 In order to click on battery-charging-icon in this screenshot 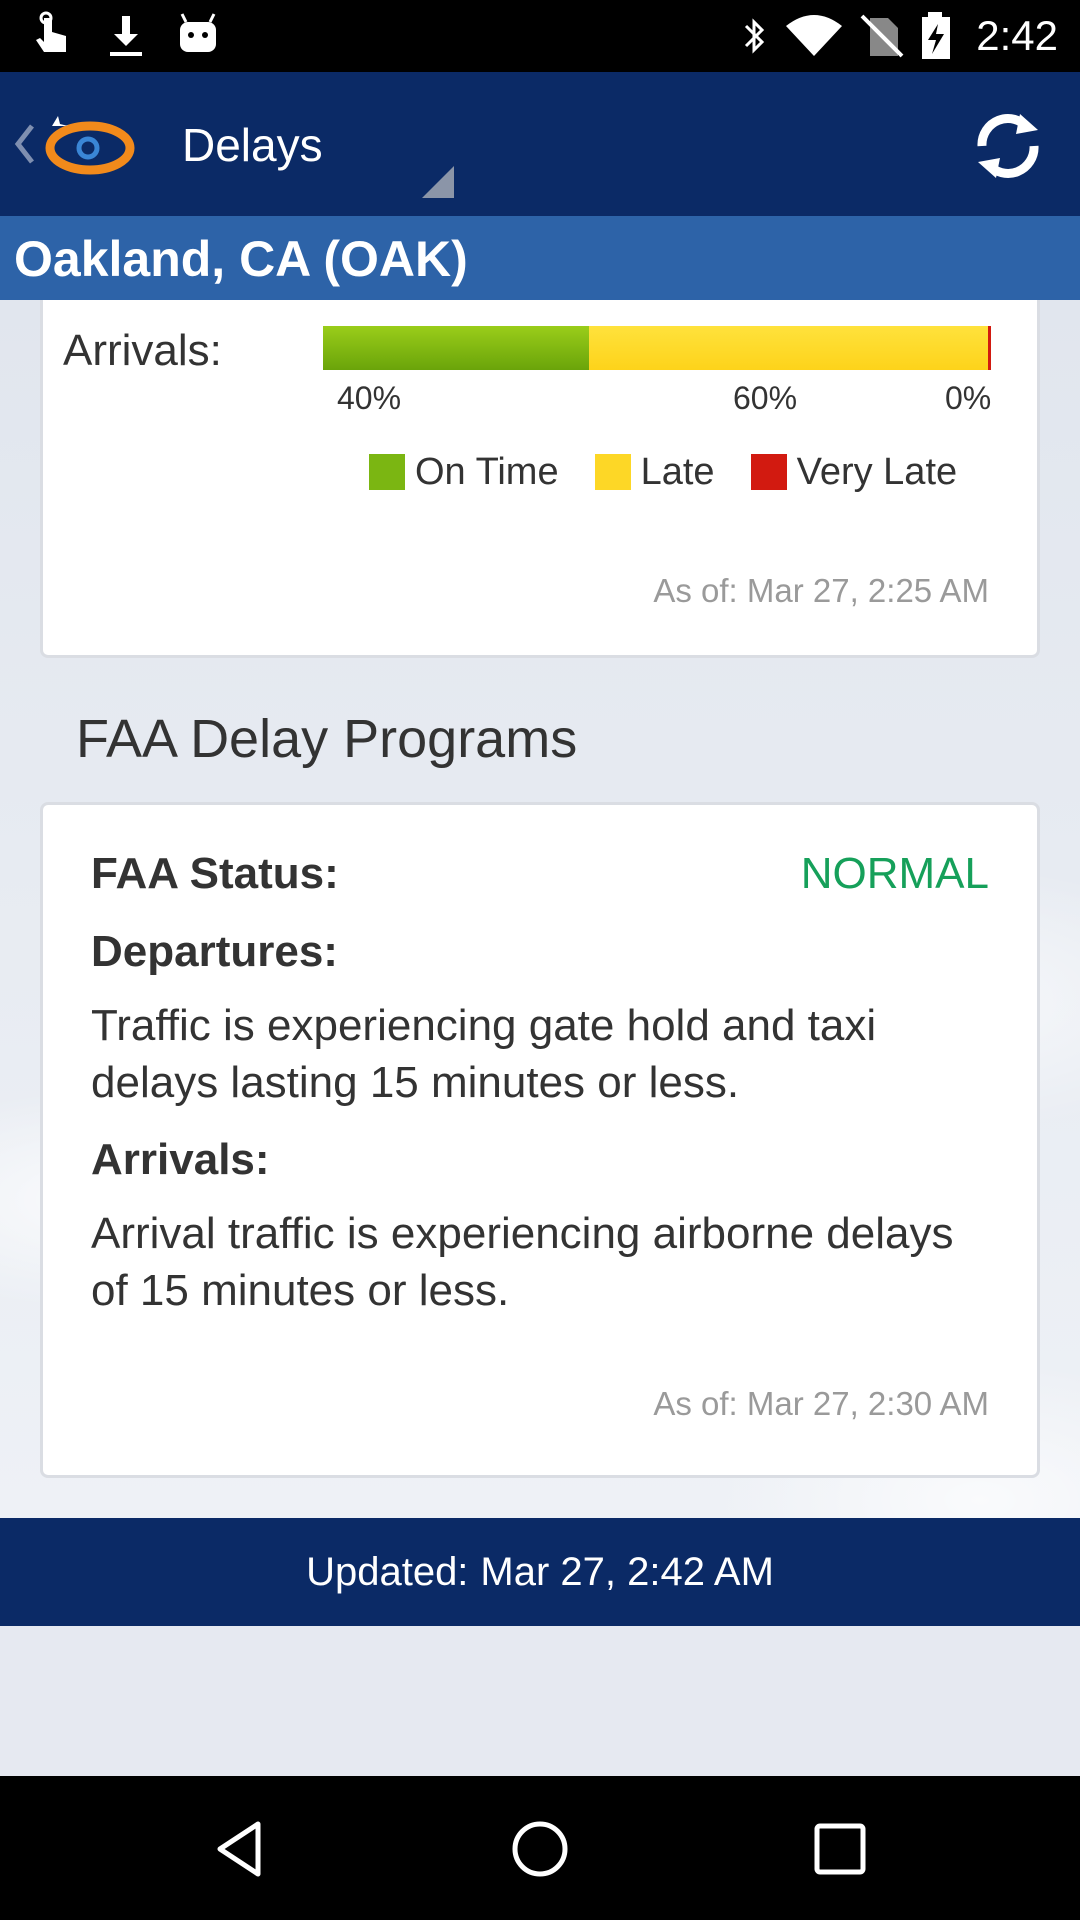, I will do `click(936, 35)`.